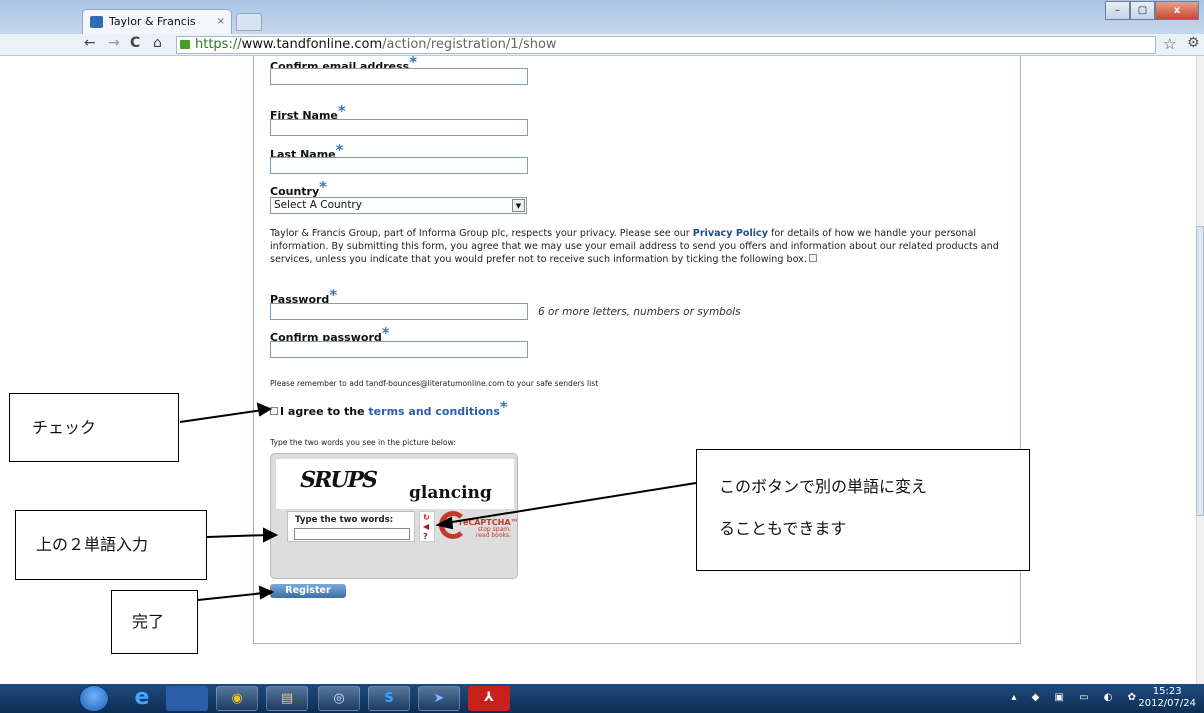 Image resolution: width=1204 pixels, height=713 pixels. I want to click on clock-date: 2012/07/24, so click(1167, 703).